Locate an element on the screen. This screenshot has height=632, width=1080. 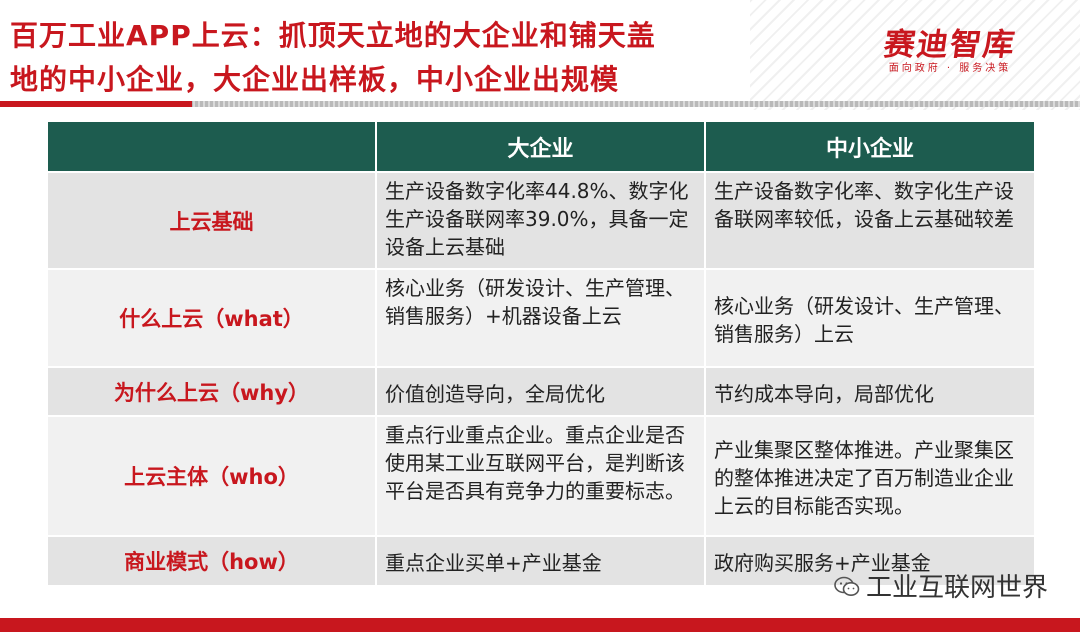
logo-name: 赛迪智库 is located at coordinates (950, 45).